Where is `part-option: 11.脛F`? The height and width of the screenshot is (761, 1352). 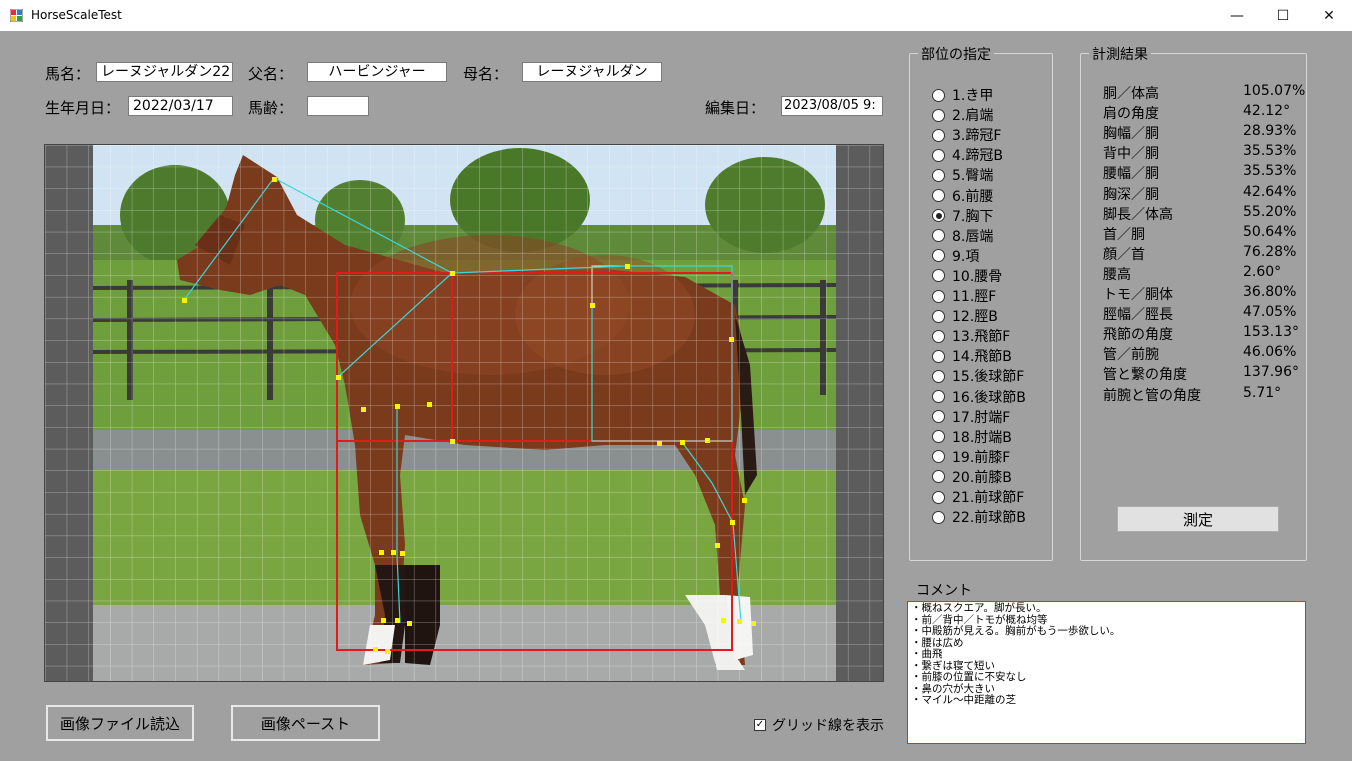 part-option: 11.脛F is located at coordinates (964, 296).